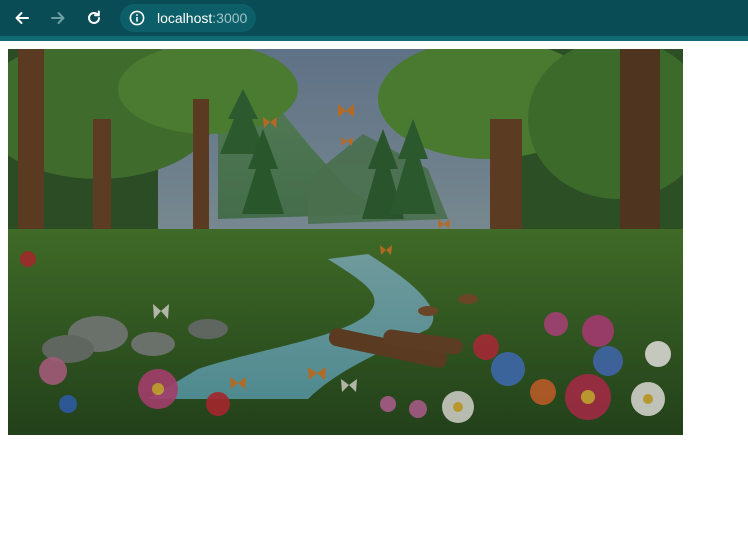  I want to click on url-text: localhost:3000, so click(202, 18).